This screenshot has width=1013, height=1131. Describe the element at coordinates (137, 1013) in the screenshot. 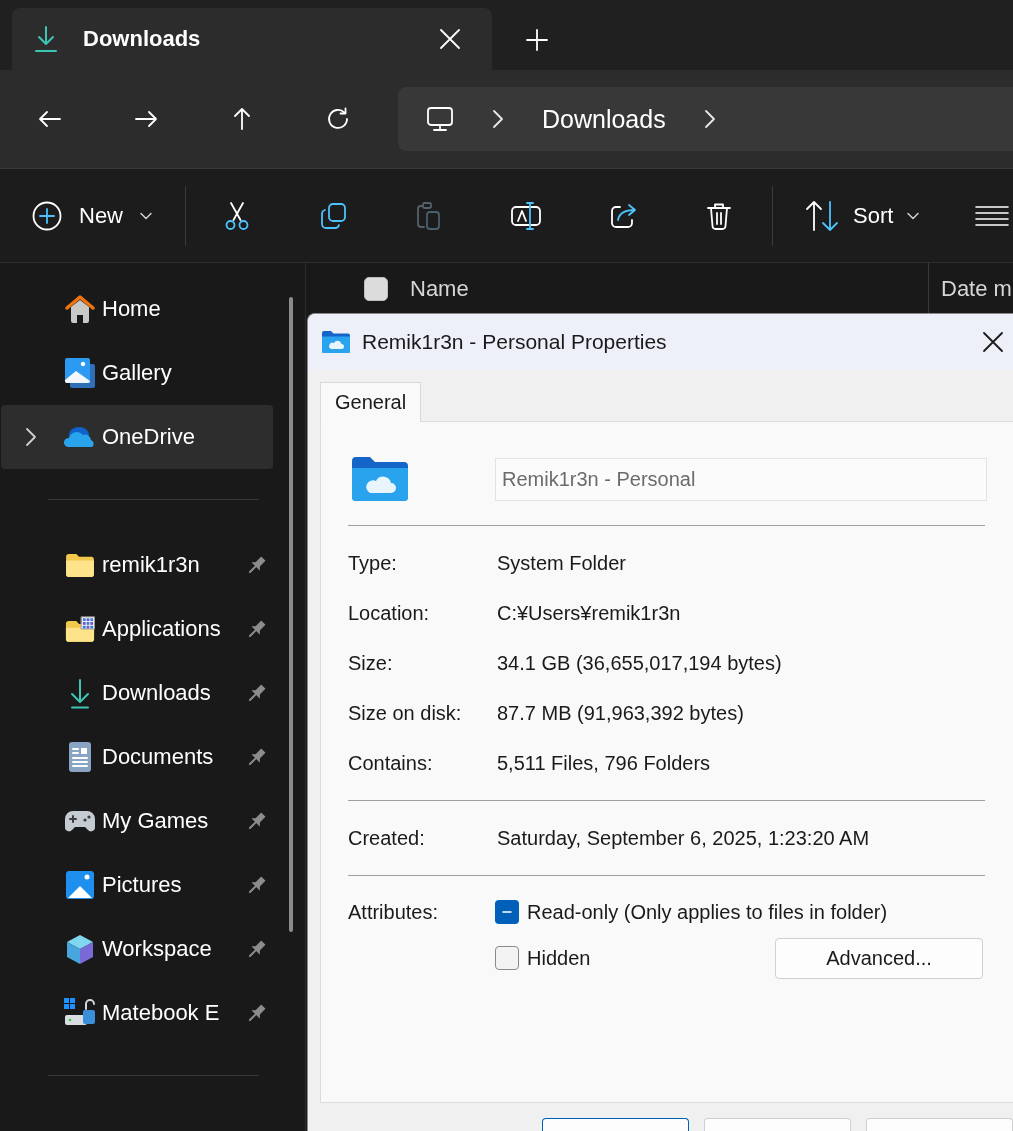

I see `nav-item: Matebook E` at that location.